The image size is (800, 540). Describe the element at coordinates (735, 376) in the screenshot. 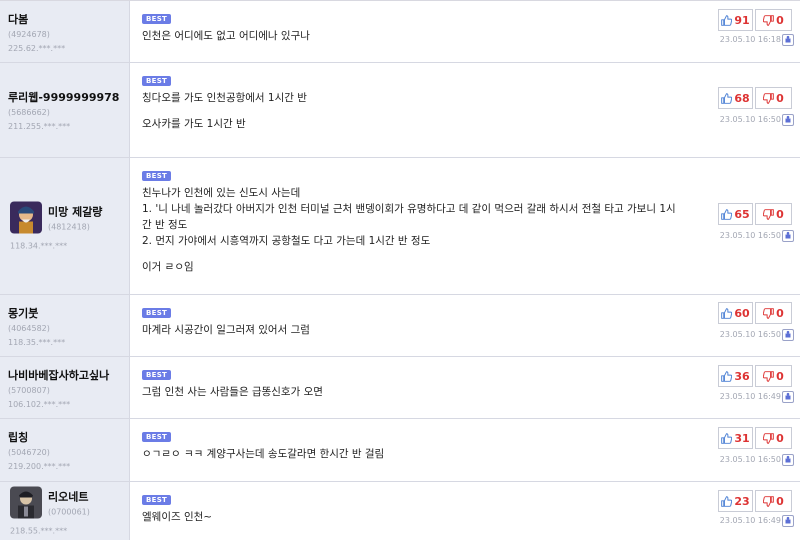

I see `upvote-button: 36` at that location.